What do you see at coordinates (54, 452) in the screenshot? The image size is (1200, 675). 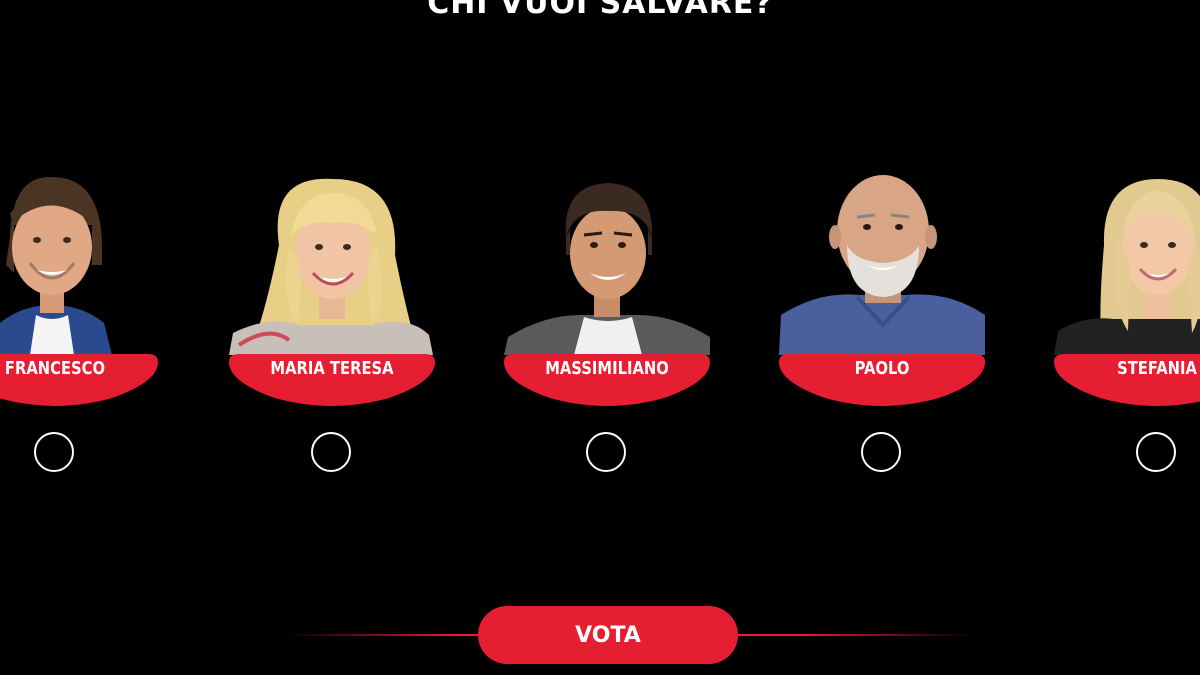 I see `radio-francesco` at bounding box center [54, 452].